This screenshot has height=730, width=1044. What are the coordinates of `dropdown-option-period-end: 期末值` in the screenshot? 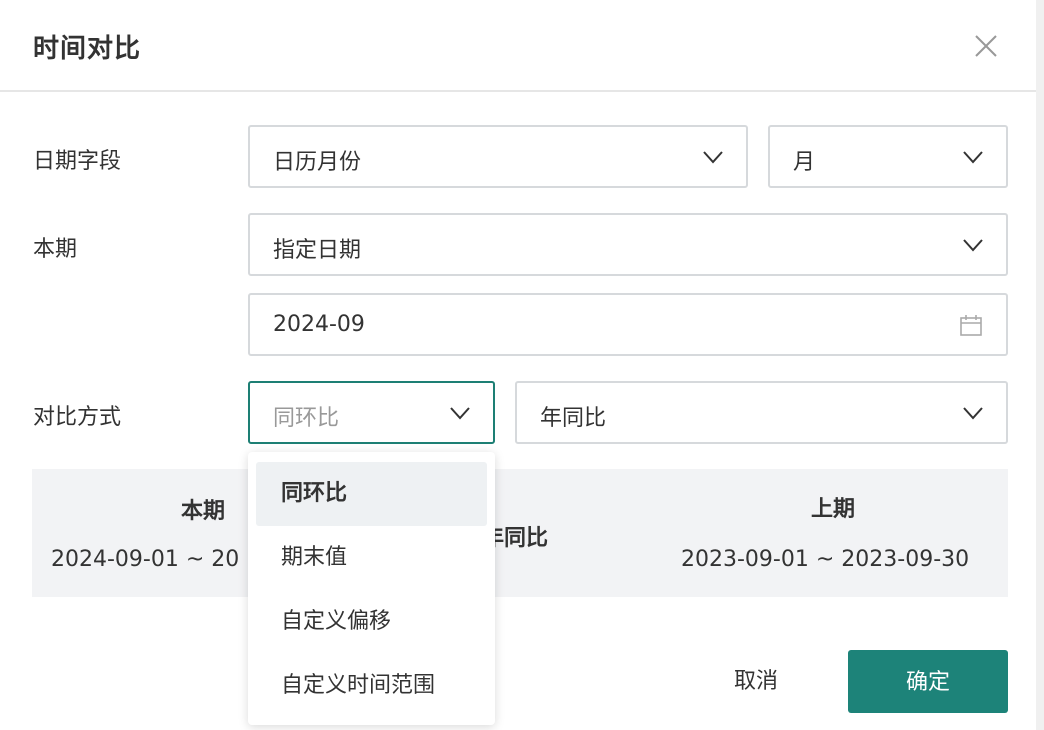 It's located at (371, 558).